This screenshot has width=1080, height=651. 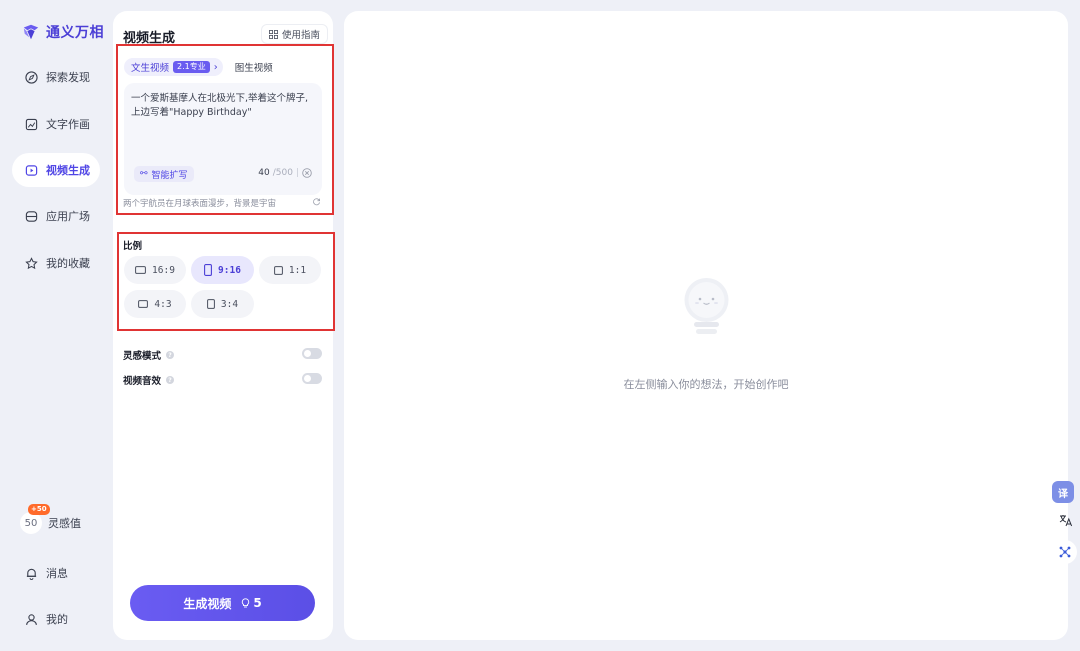 What do you see at coordinates (706, 384) in the screenshot?
I see `empty-state-text: 在左侧输入你的想法，开始创作吧` at bounding box center [706, 384].